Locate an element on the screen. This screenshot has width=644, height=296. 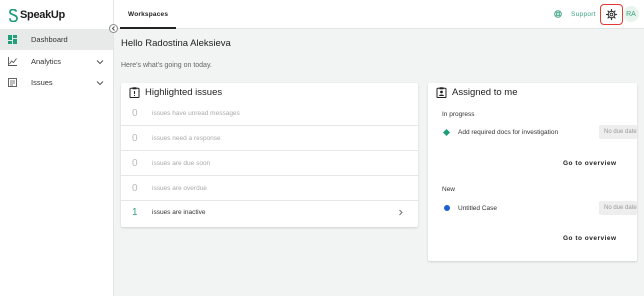
support-link: Support is located at coordinates (575, 14).